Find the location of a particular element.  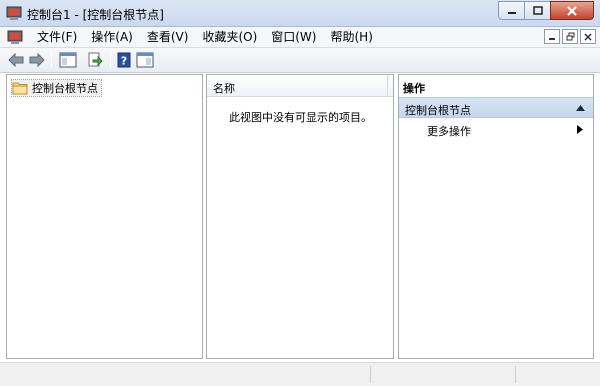

menu-view: 查看(V) is located at coordinates (168, 37).